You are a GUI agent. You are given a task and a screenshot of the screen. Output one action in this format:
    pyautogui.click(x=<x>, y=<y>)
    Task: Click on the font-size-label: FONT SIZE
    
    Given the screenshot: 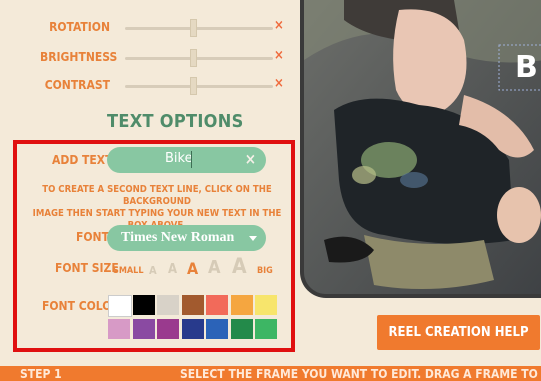 What is the action you would take?
    pyautogui.click(x=87, y=268)
    